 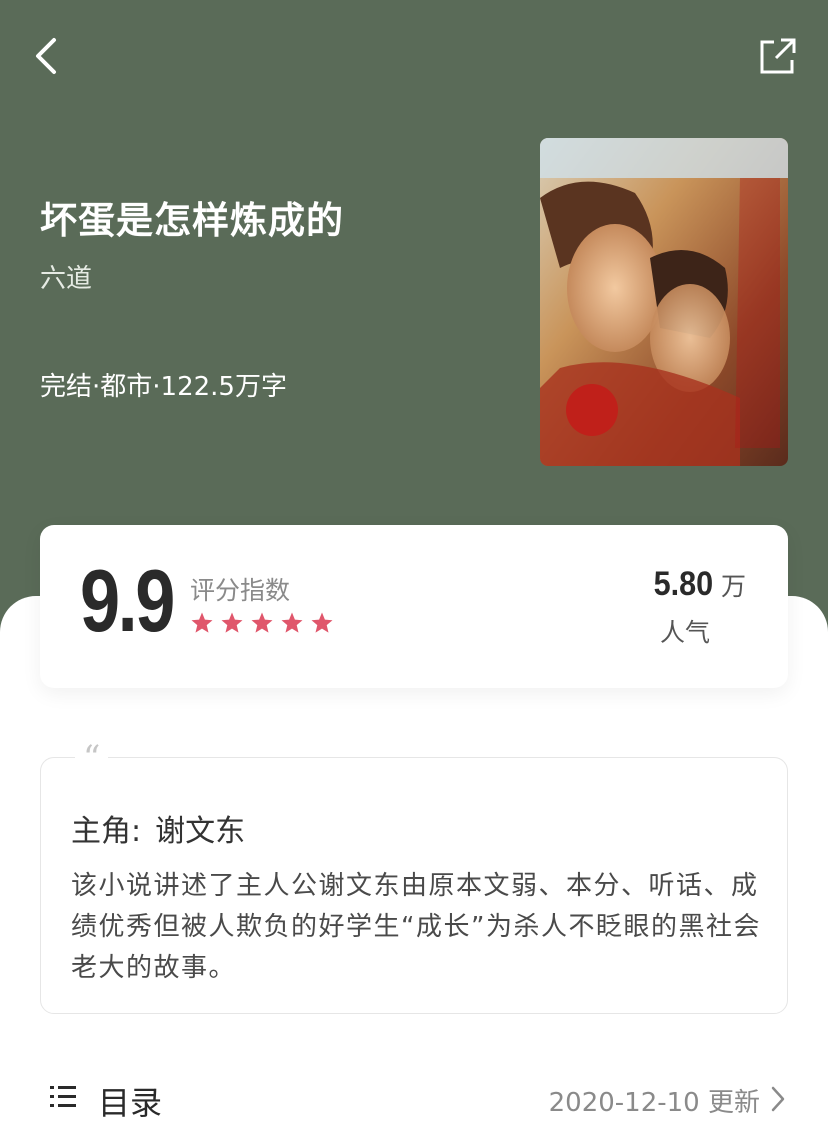 What do you see at coordinates (414, 606) in the screenshot?
I see `rating-card: 9.9 评分指数 5.80 万 人气` at bounding box center [414, 606].